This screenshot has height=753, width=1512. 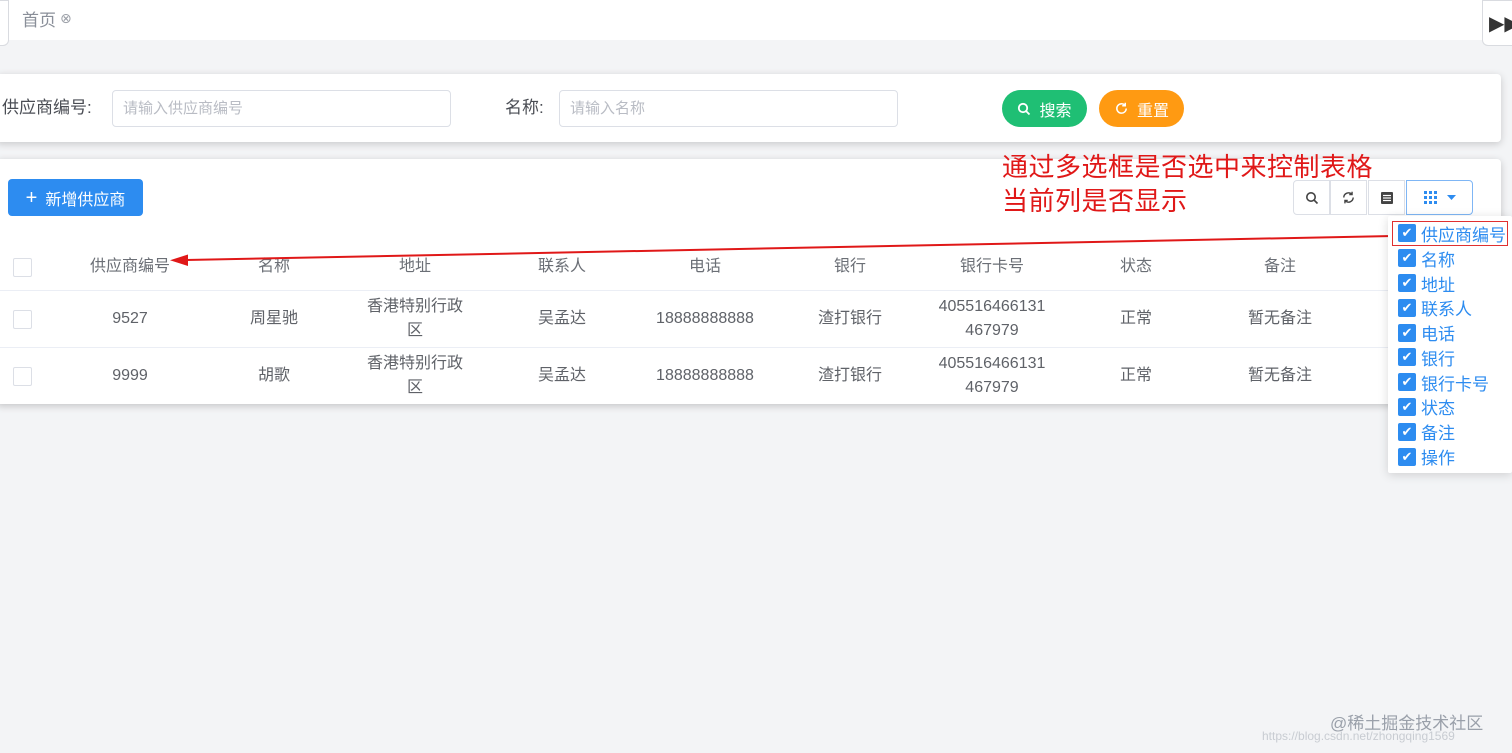 What do you see at coordinates (281, 108) in the screenshot?
I see `supplier-no-input` at bounding box center [281, 108].